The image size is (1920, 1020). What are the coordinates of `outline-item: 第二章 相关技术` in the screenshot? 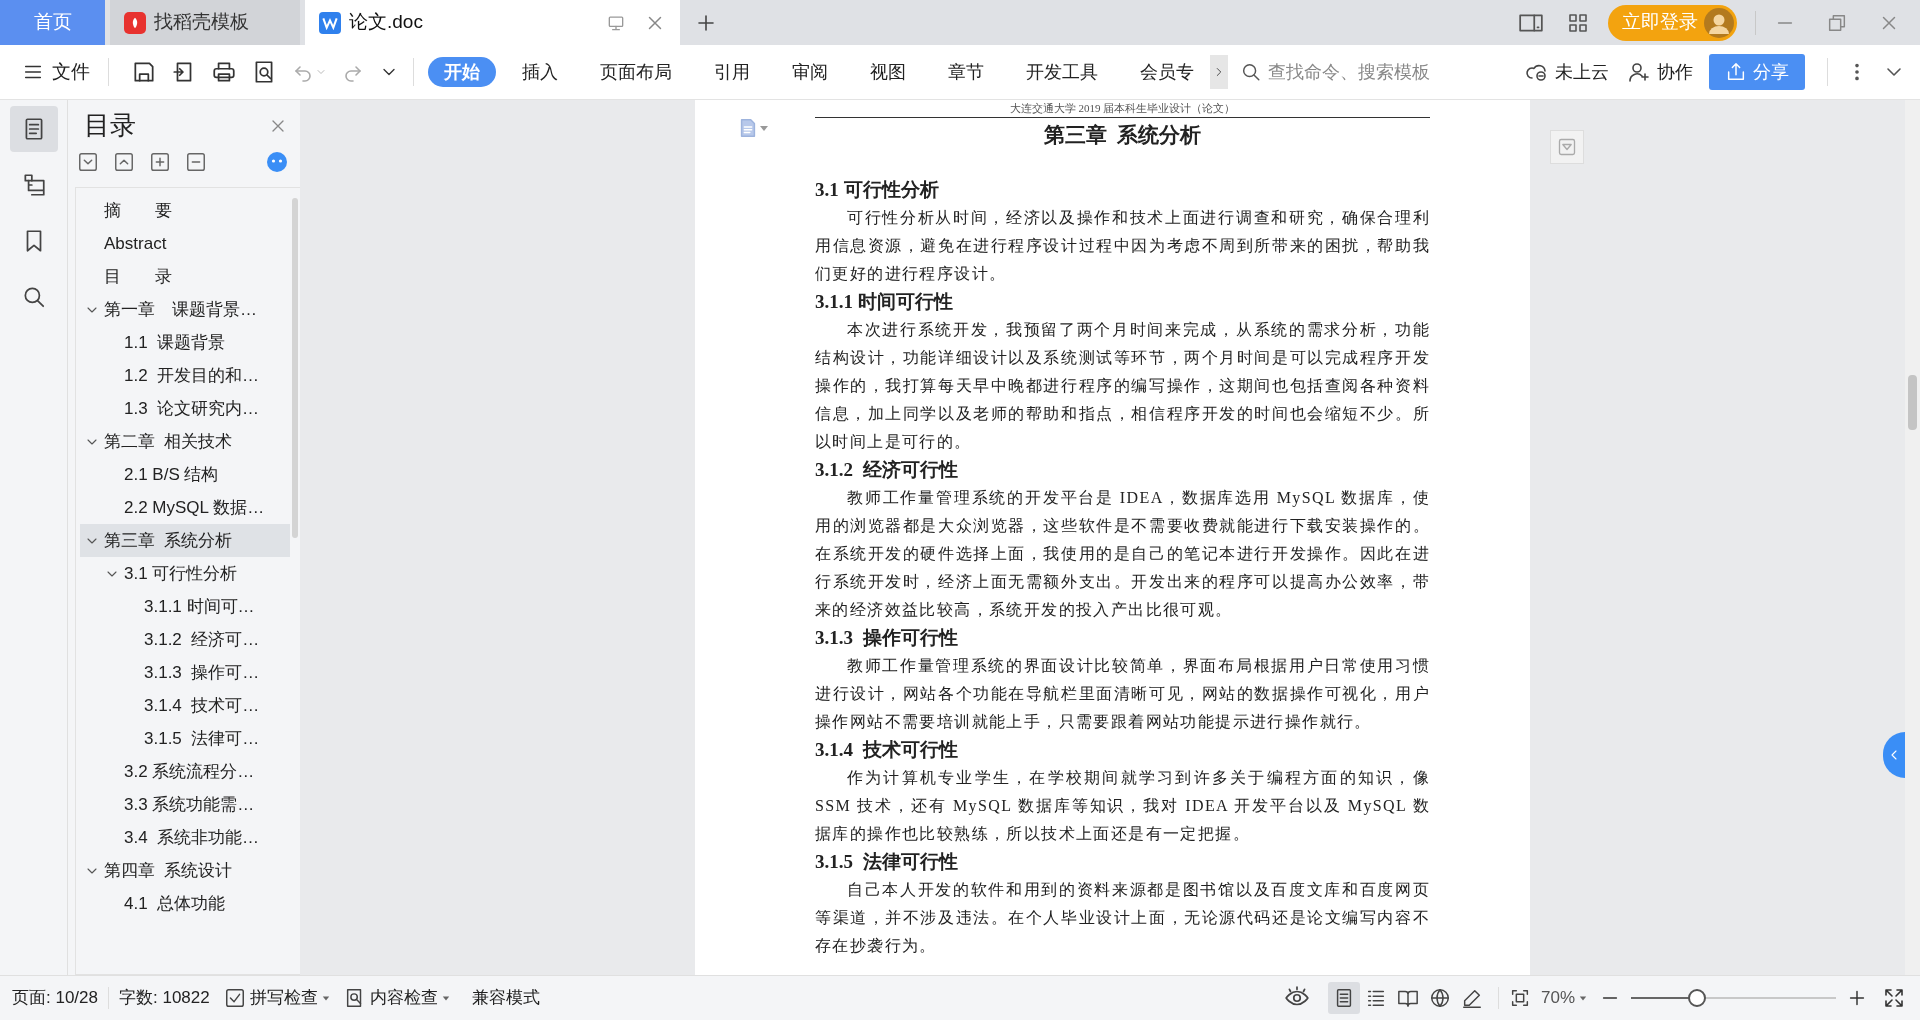 It's located at (185, 441).